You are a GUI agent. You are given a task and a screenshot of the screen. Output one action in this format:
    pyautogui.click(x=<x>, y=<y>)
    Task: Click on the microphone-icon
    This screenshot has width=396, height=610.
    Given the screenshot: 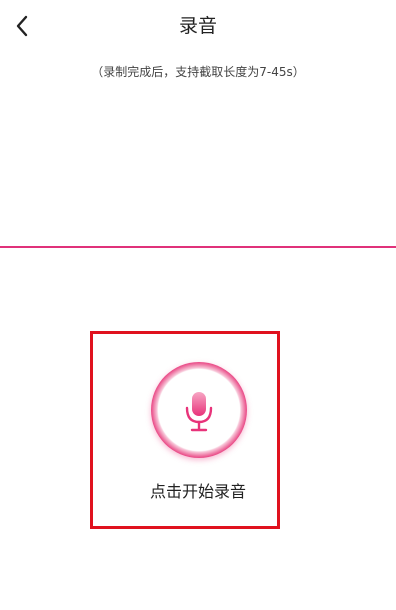 What is the action you would take?
    pyautogui.click(x=199, y=411)
    